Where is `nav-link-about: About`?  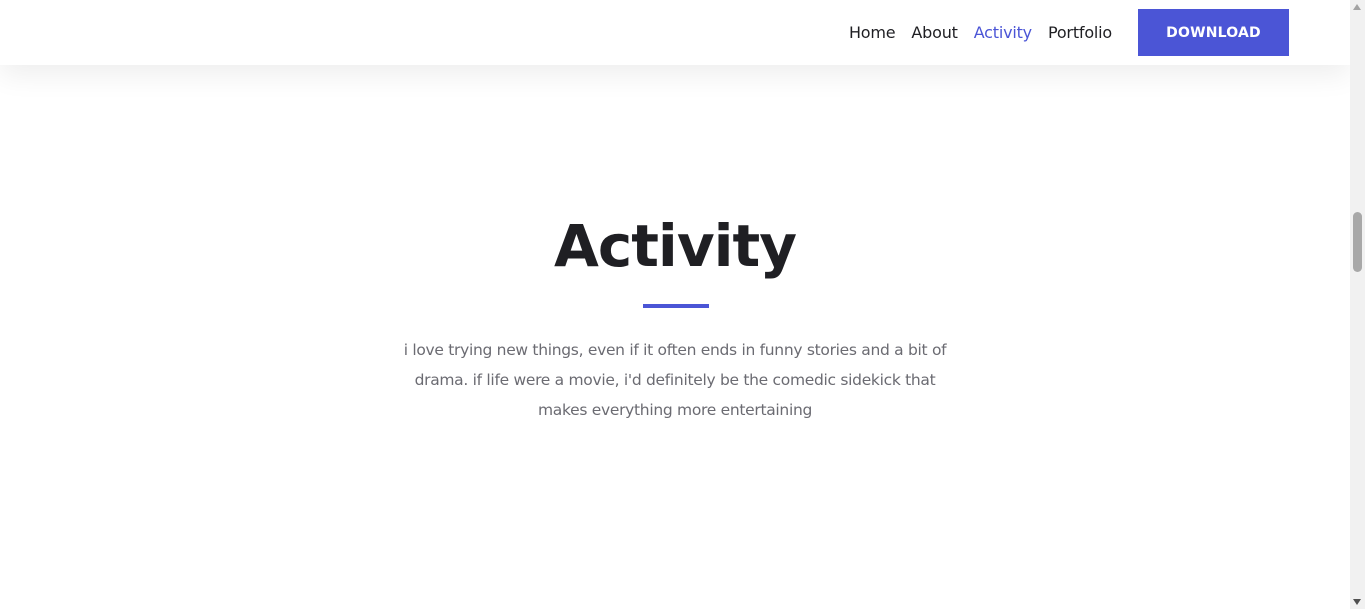 nav-link-about: About is located at coordinates (934, 32).